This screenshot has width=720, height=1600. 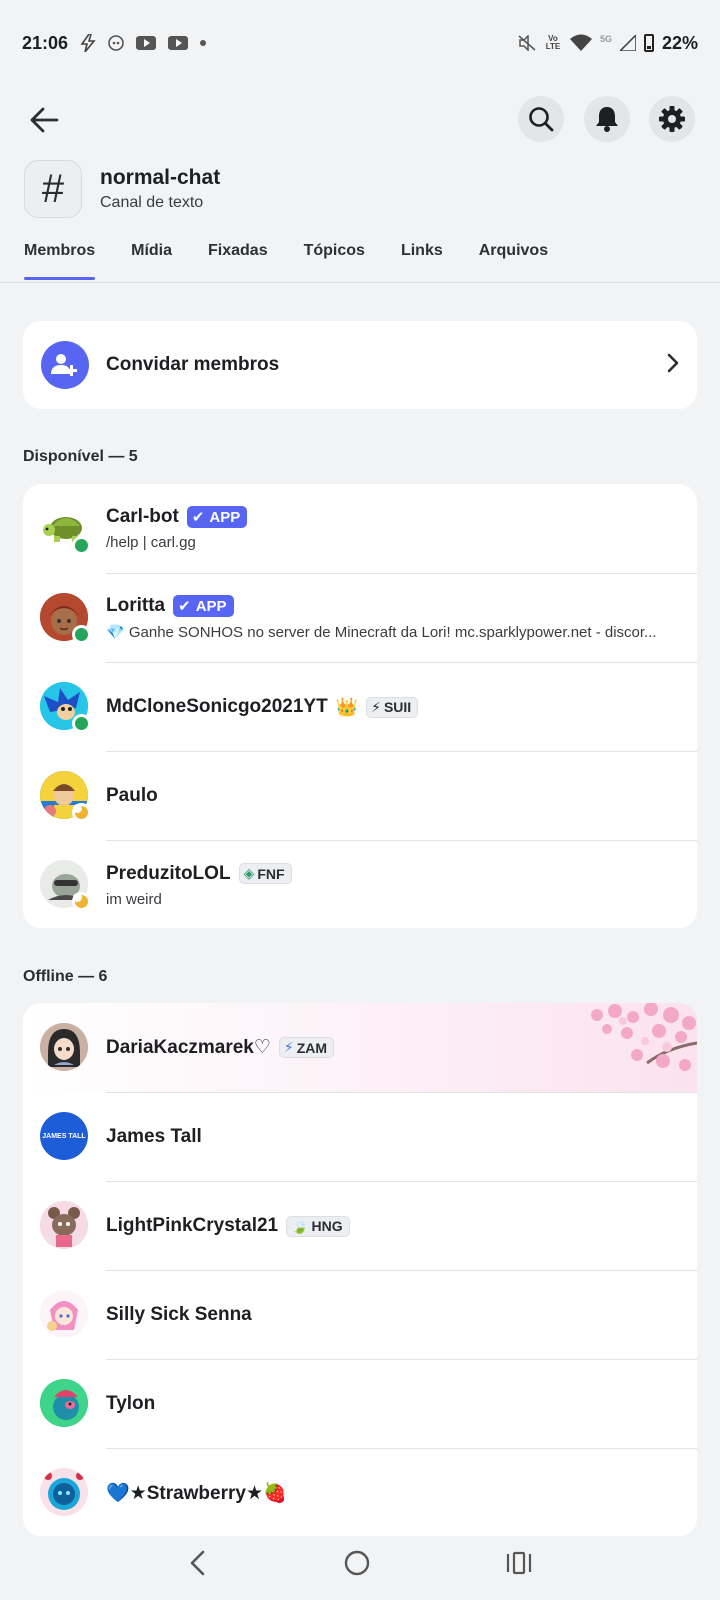 I want to click on search-icon, so click(x=541, y=119).